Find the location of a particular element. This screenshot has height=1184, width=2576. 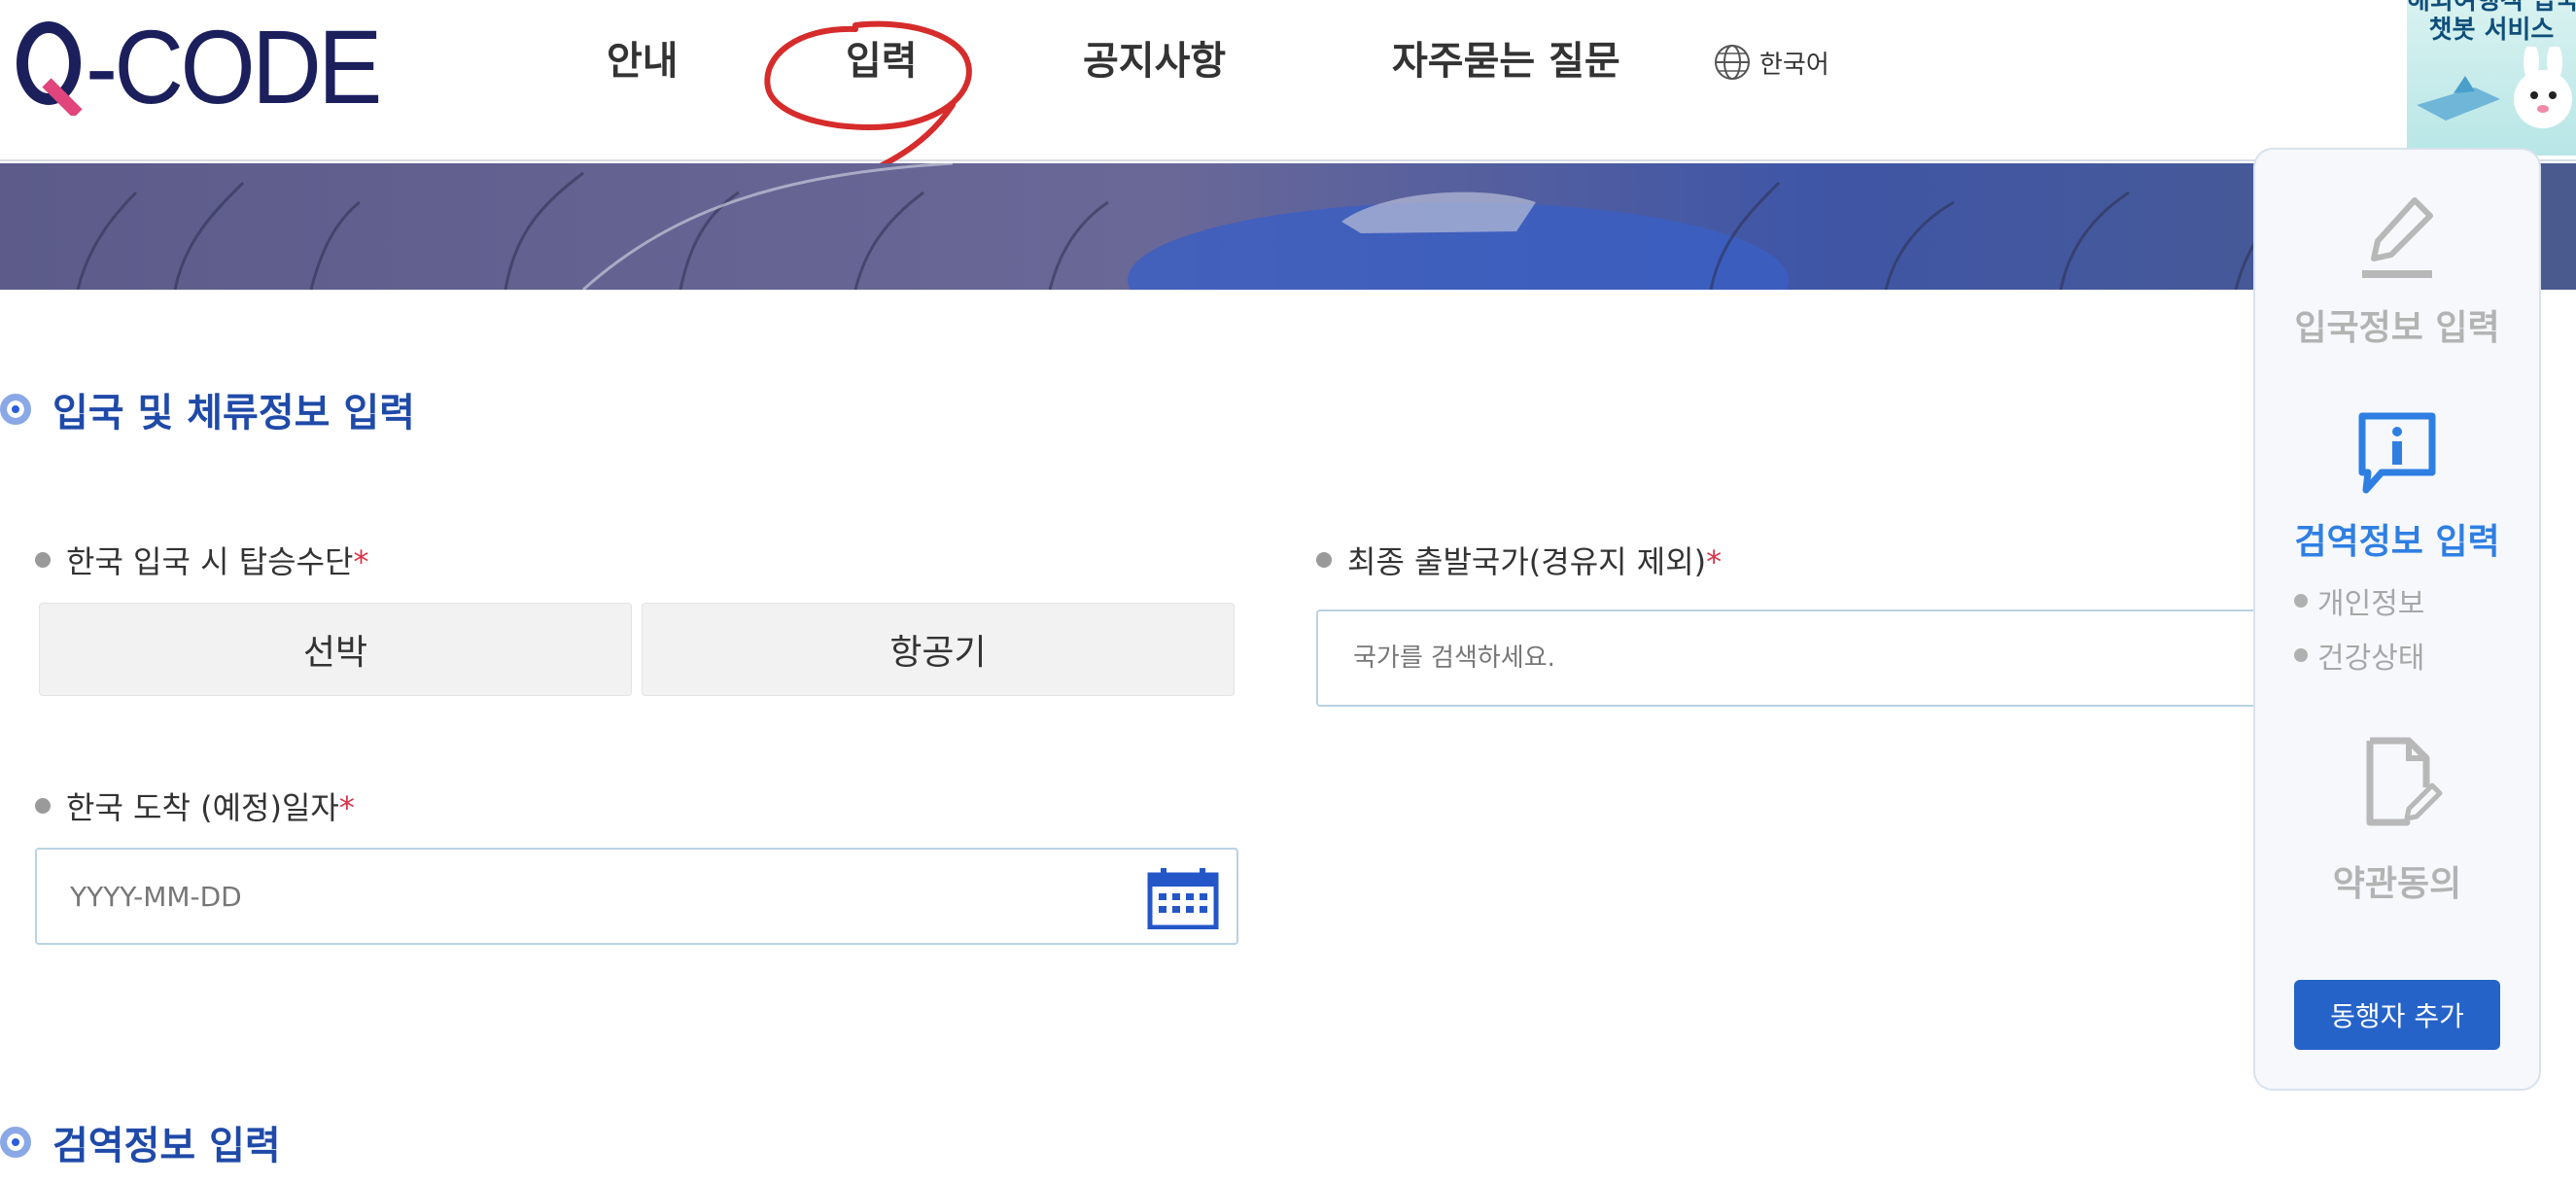

arrival-date-label-text: 한국 도착 (예정)일자 is located at coordinates (202, 807).